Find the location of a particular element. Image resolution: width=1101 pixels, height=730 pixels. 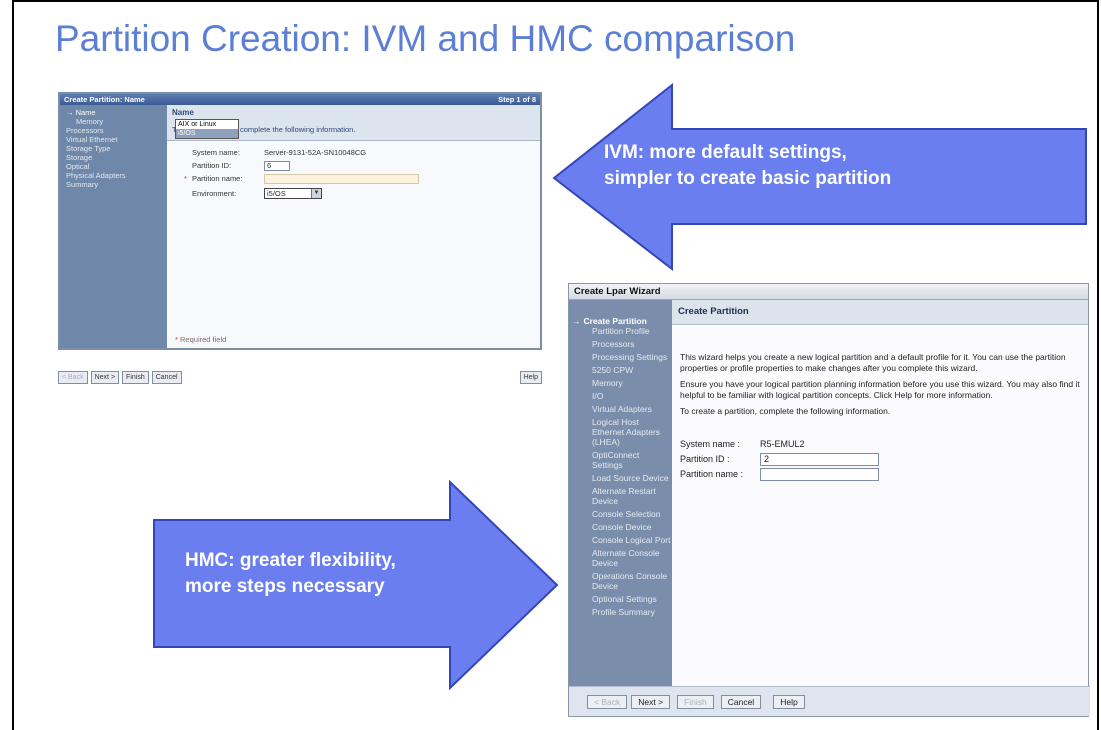

ivm-cancel-button: Cancel is located at coordinates (166, 377).